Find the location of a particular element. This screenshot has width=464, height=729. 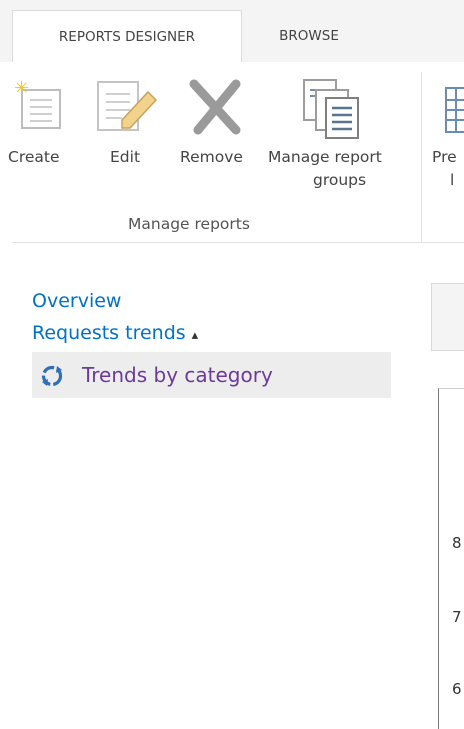

ribbon-group-separator is located at coordinates (421, 157).